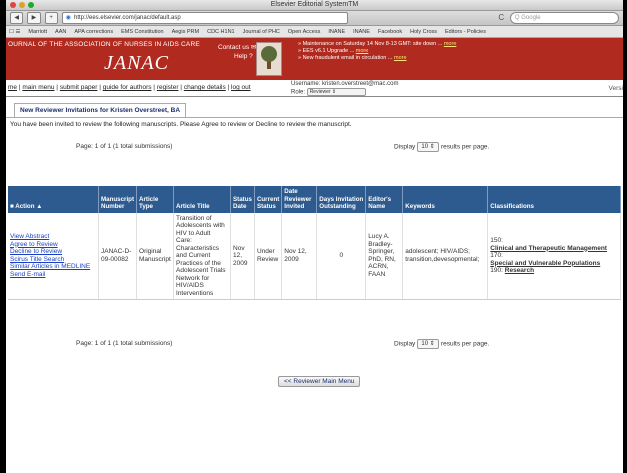 Image resolution: width=627 pixels, height=473 pixels. I want to click on bookmark-item: Open Access, so click(304, 32).